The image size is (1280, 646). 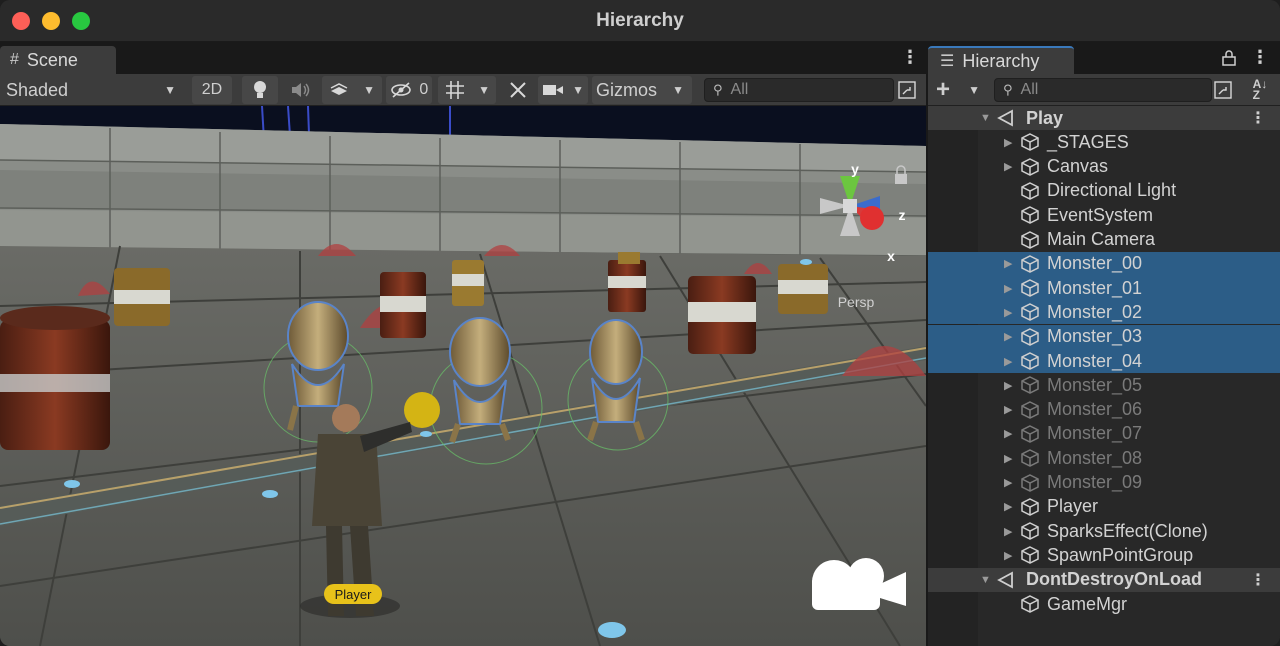 I want to click on hierarchy-item: GameMgr, so click(x=1104, y=604).